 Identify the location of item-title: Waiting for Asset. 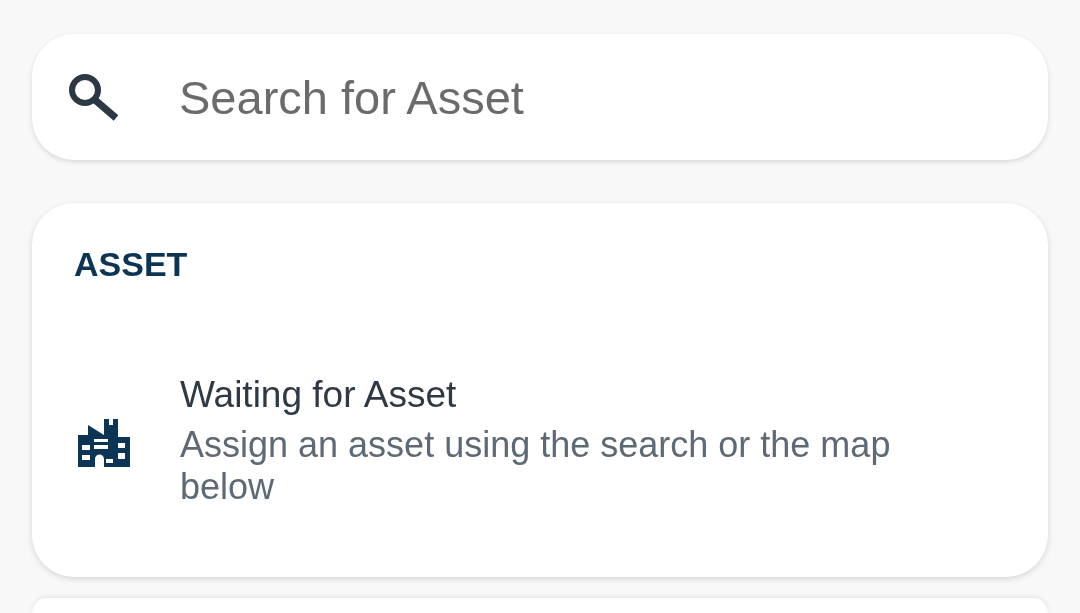
(318, 395).